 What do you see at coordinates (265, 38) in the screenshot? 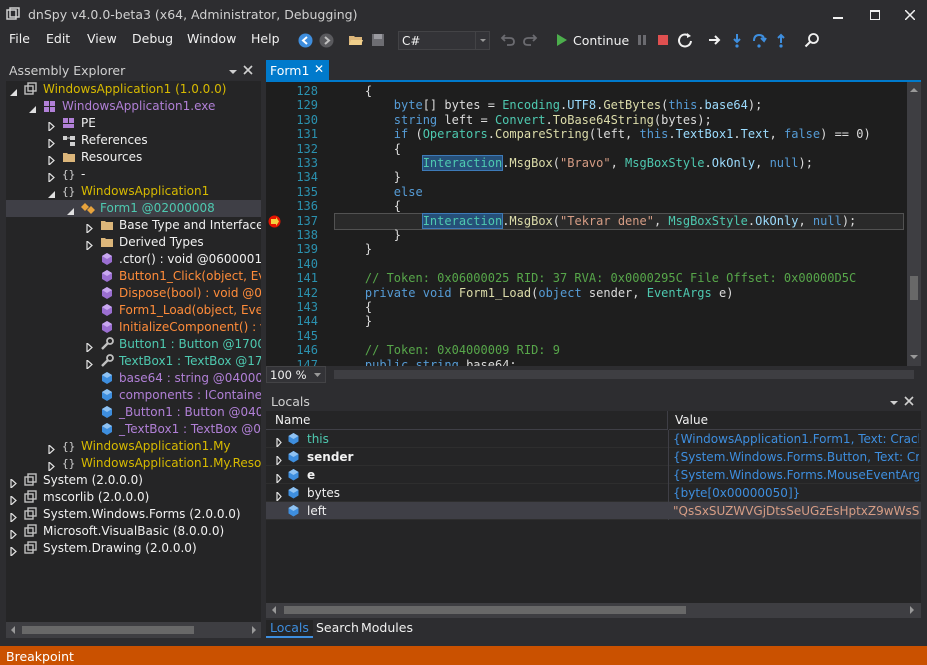
I see `menu-help: Help` at bounding box center [265, 38].